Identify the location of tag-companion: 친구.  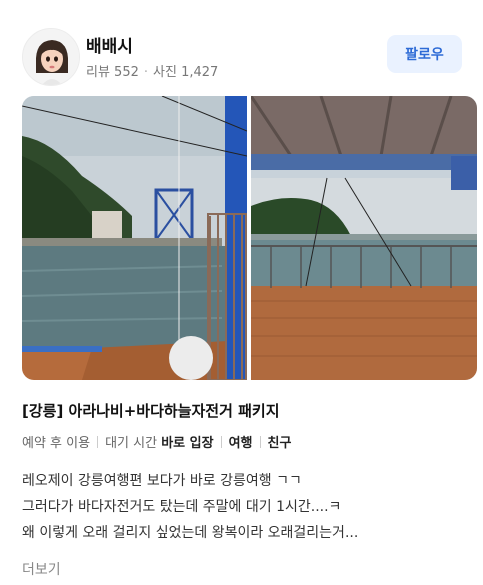
(279, 443).